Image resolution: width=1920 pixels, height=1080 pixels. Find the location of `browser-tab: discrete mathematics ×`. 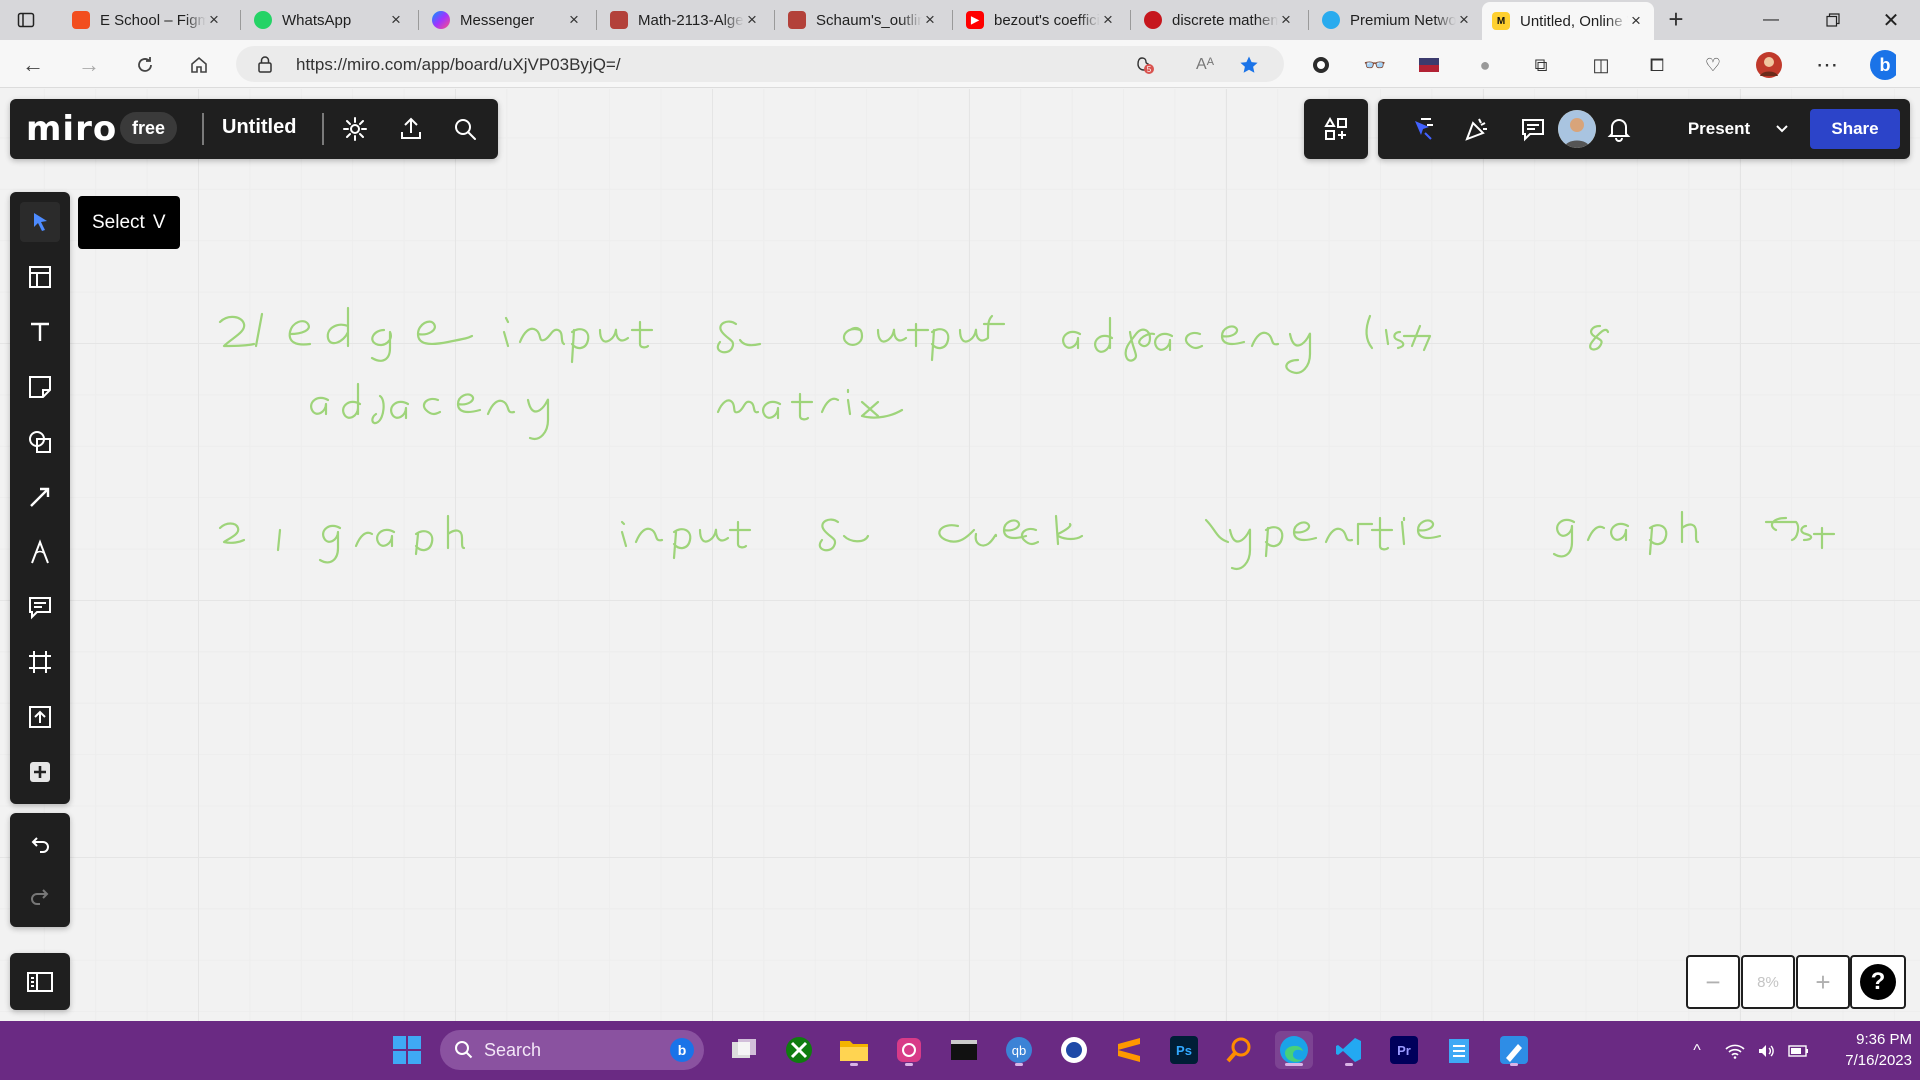

browser-tab: discrete mathematics × is located at coordinates (1219, 20).